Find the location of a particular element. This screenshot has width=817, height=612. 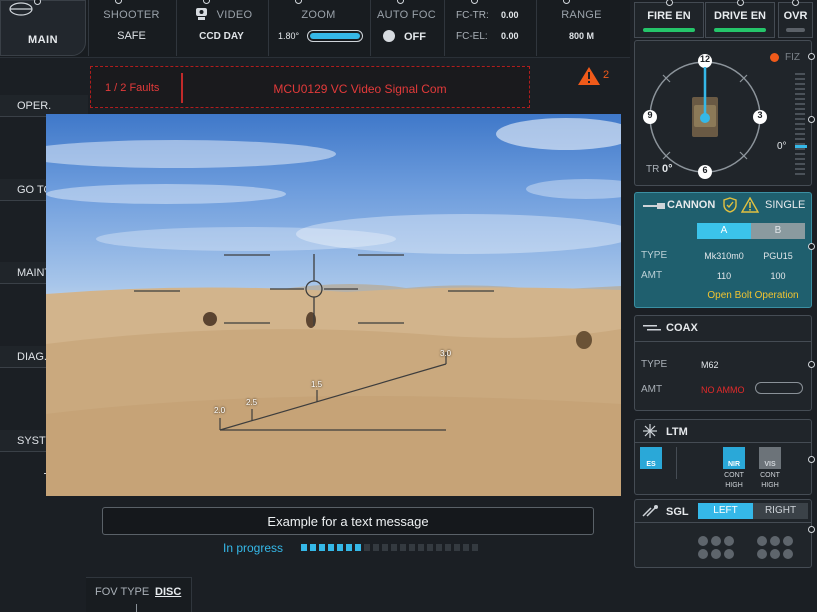

ltm-vis-button: VIS is located at coordinates (770, 458).